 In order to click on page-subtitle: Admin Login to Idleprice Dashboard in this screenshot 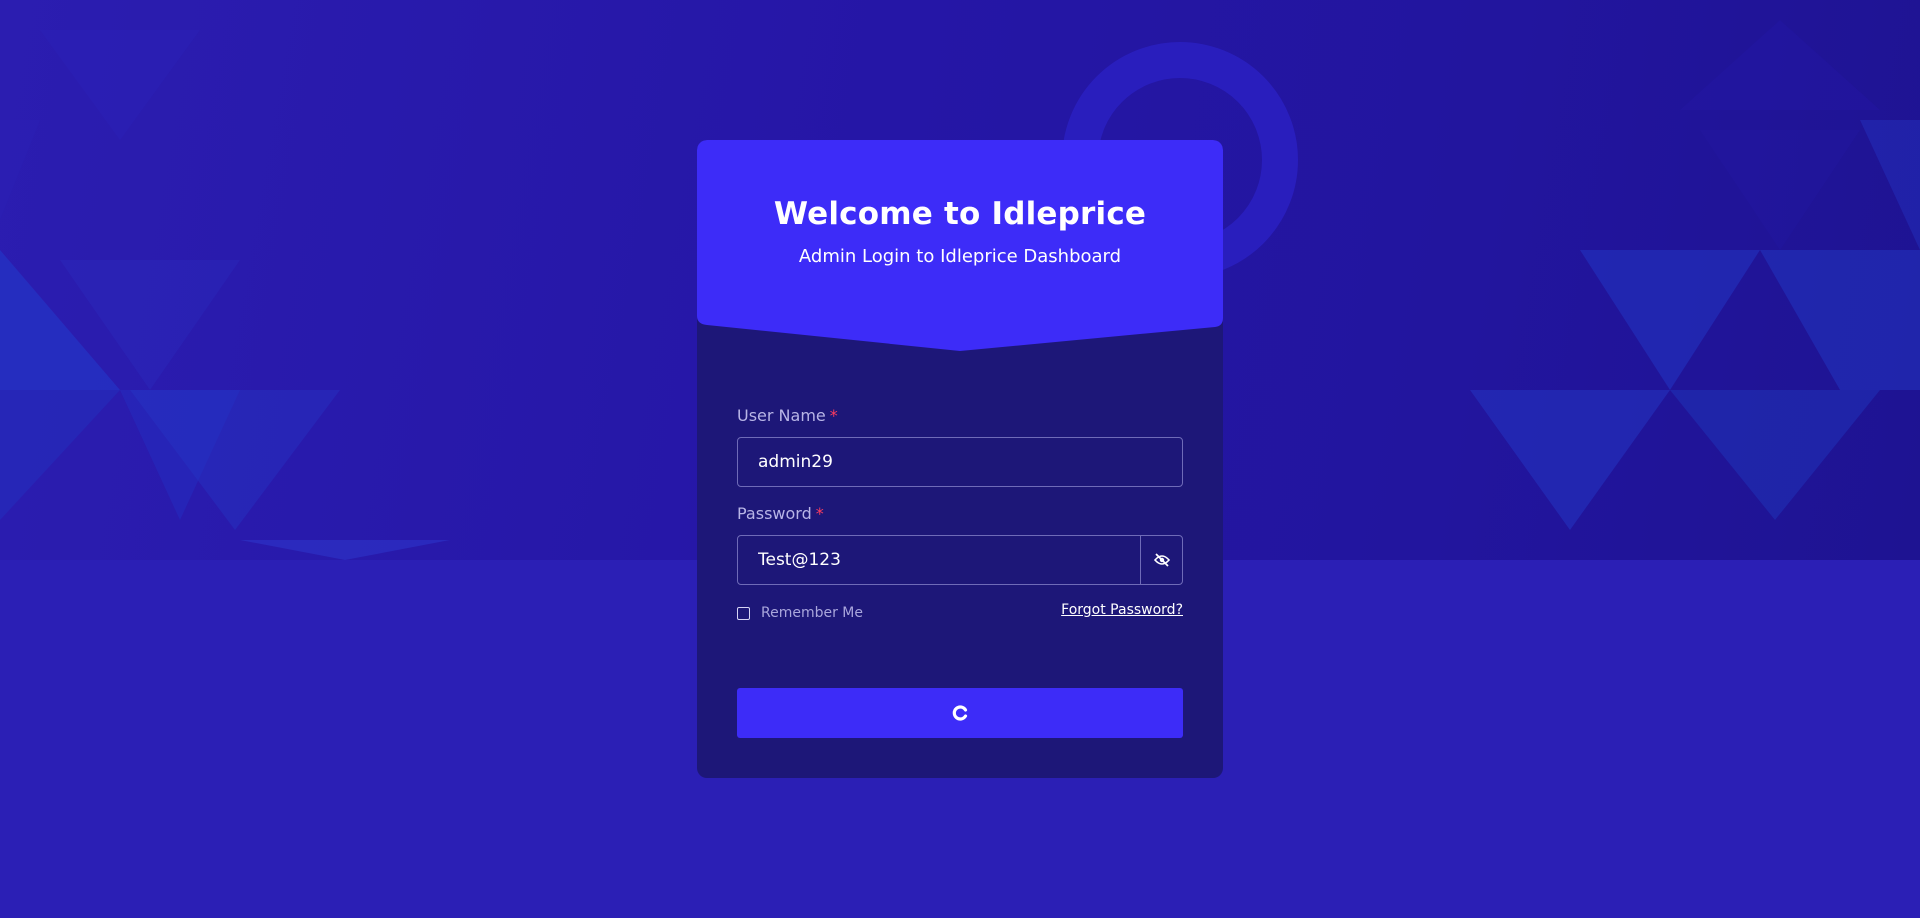, I will do `click(960, 256)`.